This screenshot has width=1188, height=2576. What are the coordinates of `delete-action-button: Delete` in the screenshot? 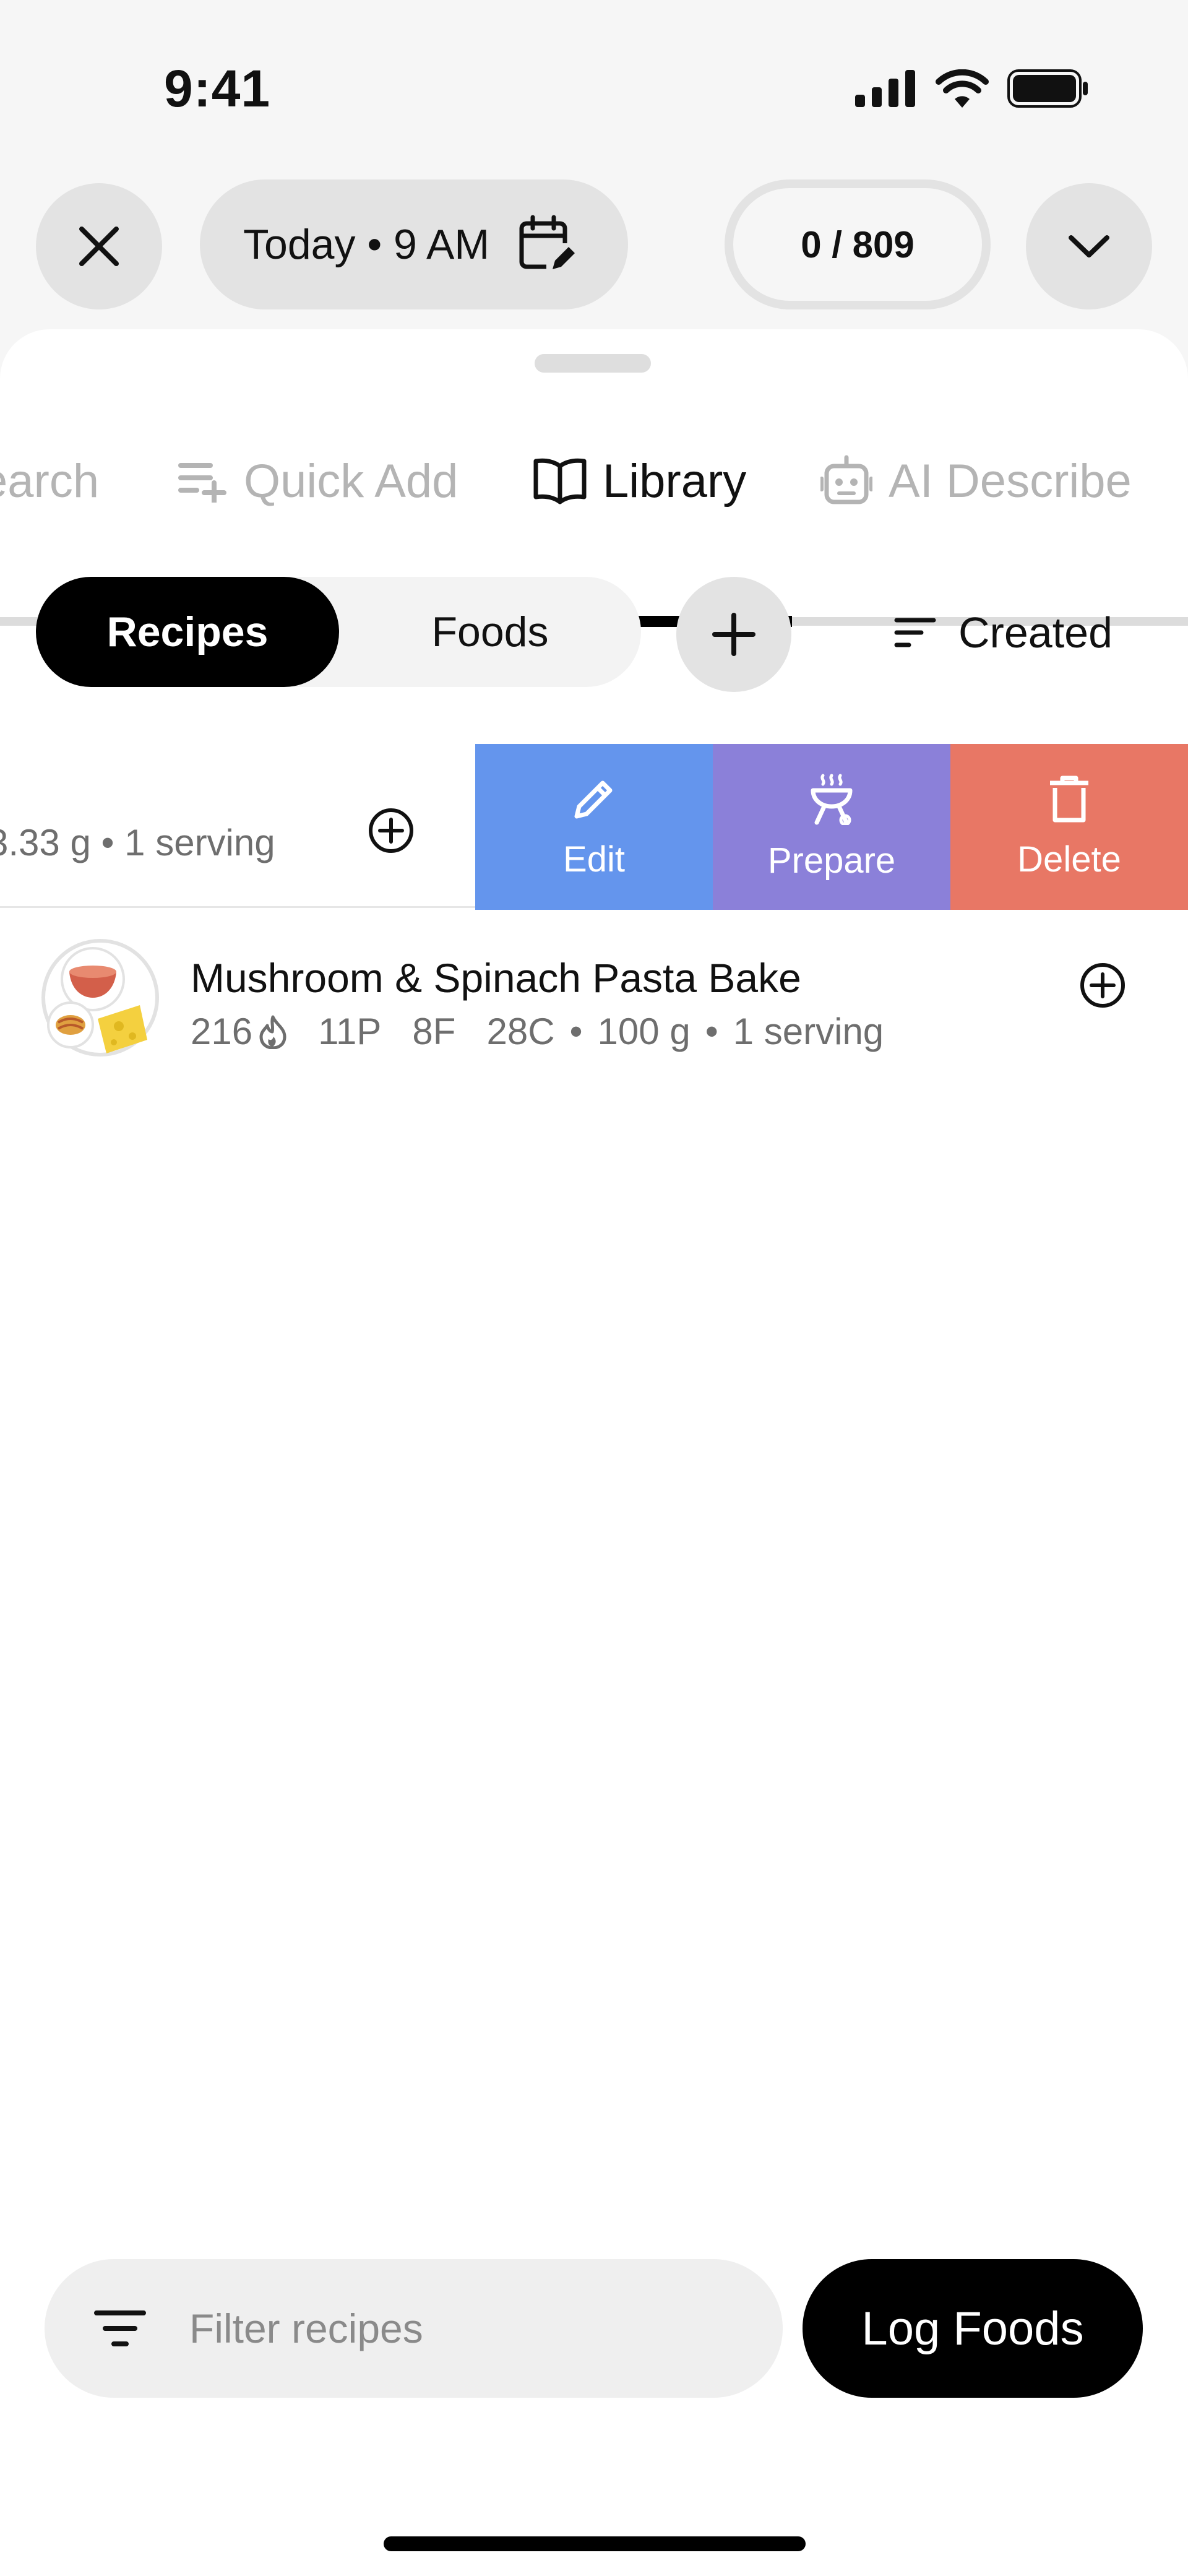 It's located at (1069, 827).